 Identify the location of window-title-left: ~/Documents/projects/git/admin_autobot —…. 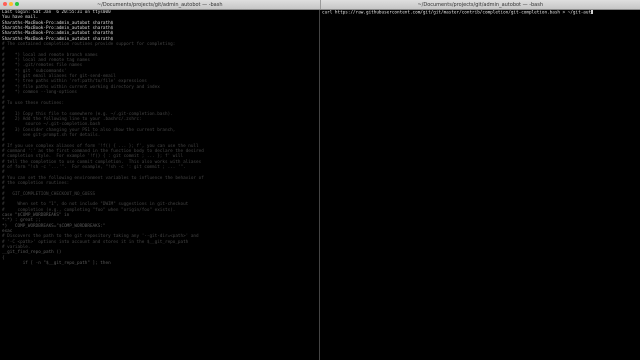
(160, 4).